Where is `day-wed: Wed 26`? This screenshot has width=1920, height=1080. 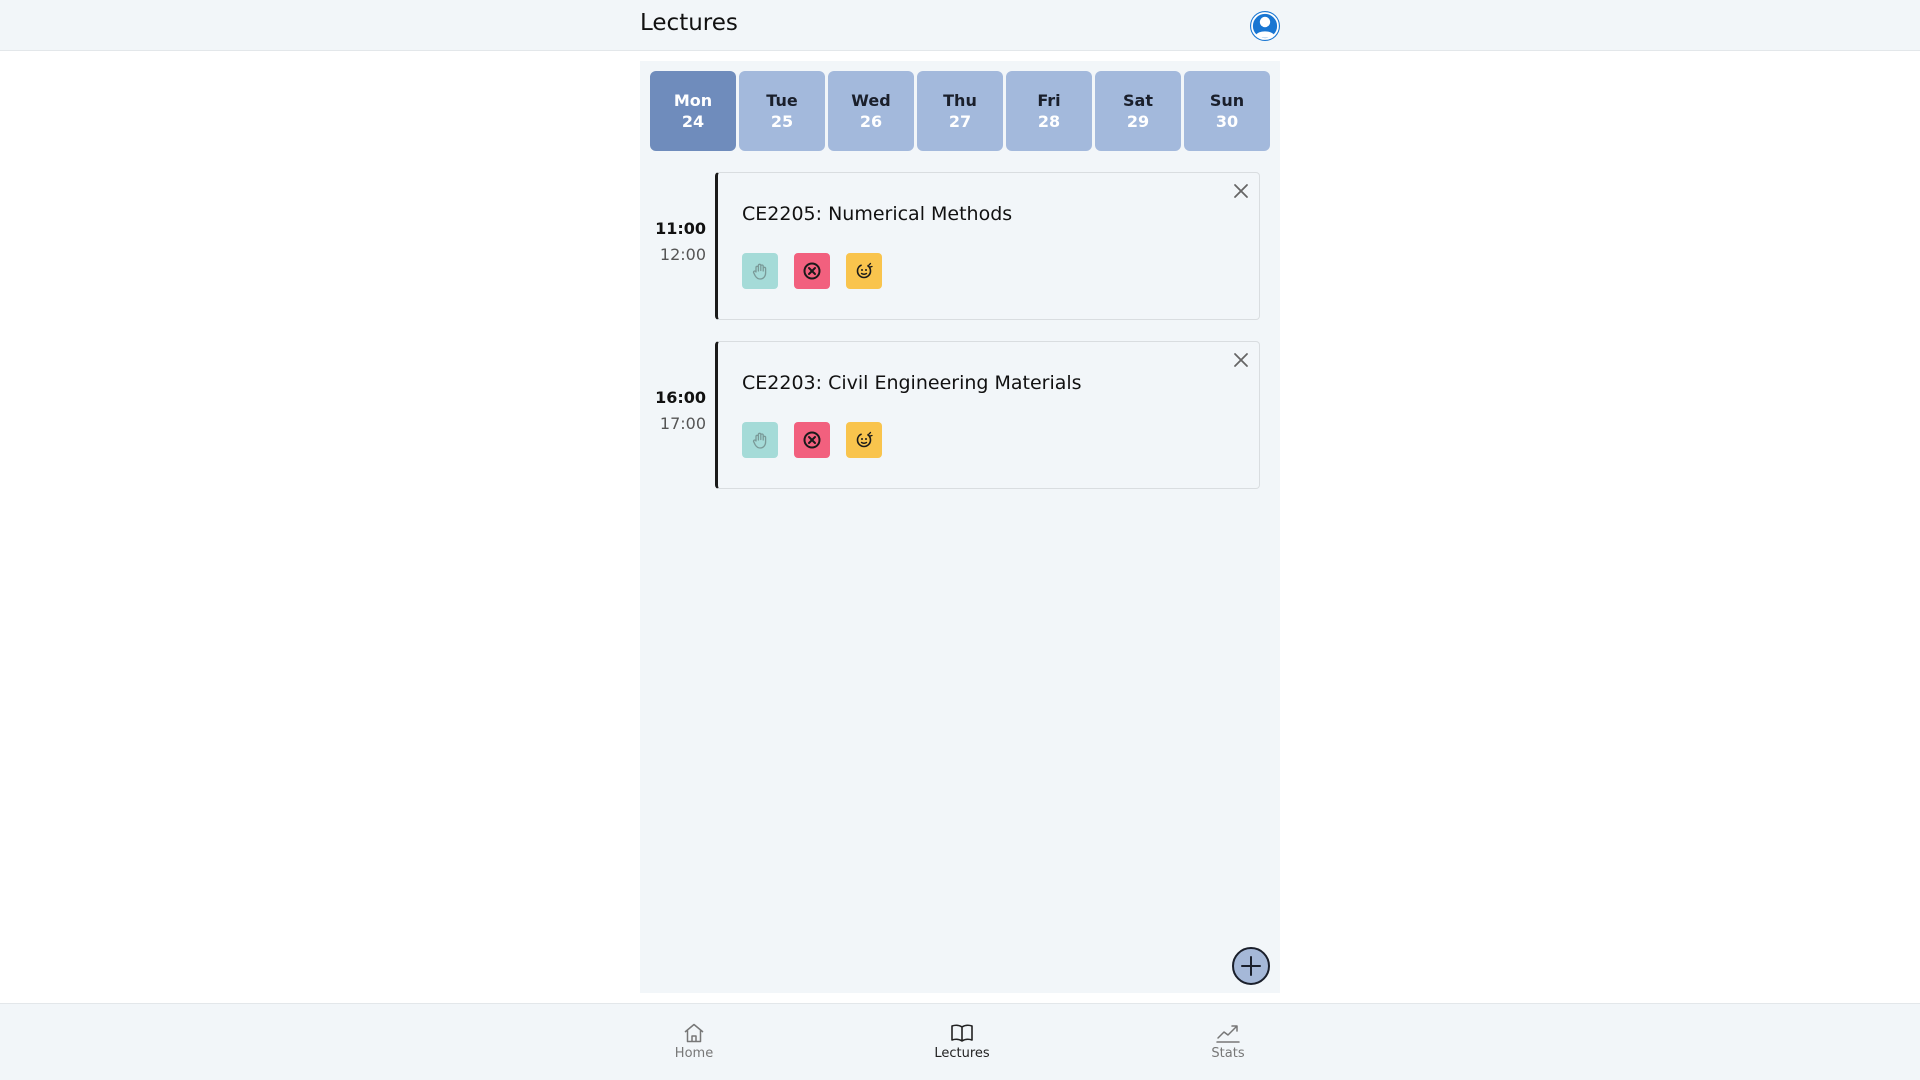 day-wed: Wed 26 is located at coordinates (871, 111).